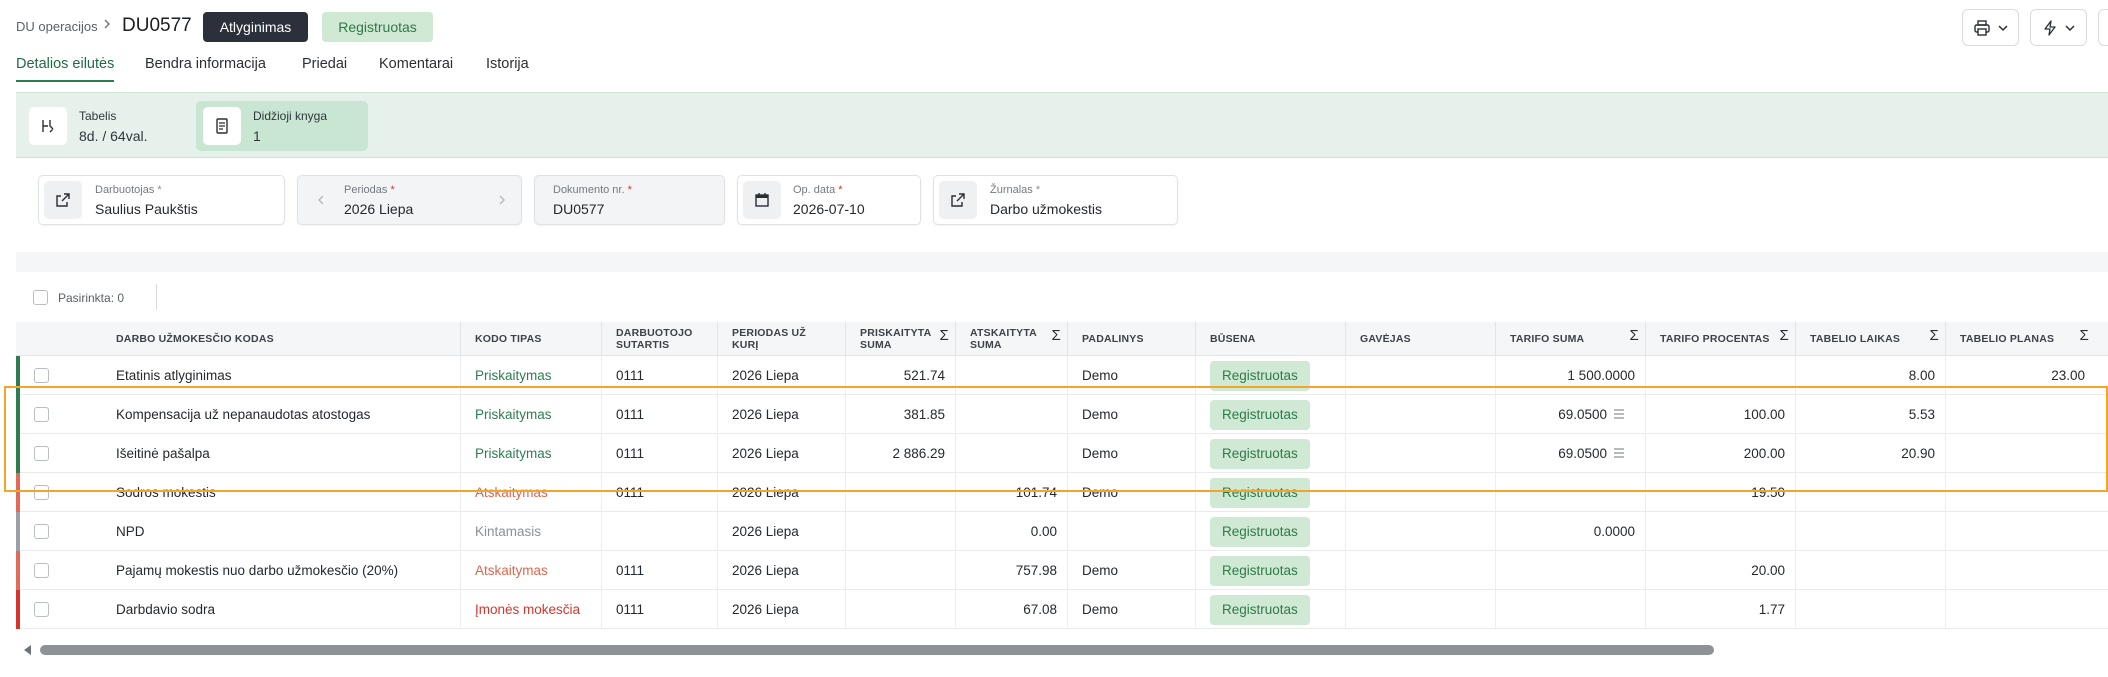 The width and height of the screenshot is (2108, 677). I want to click on cell-rate-pct: 200.00, so click(1720, 453).